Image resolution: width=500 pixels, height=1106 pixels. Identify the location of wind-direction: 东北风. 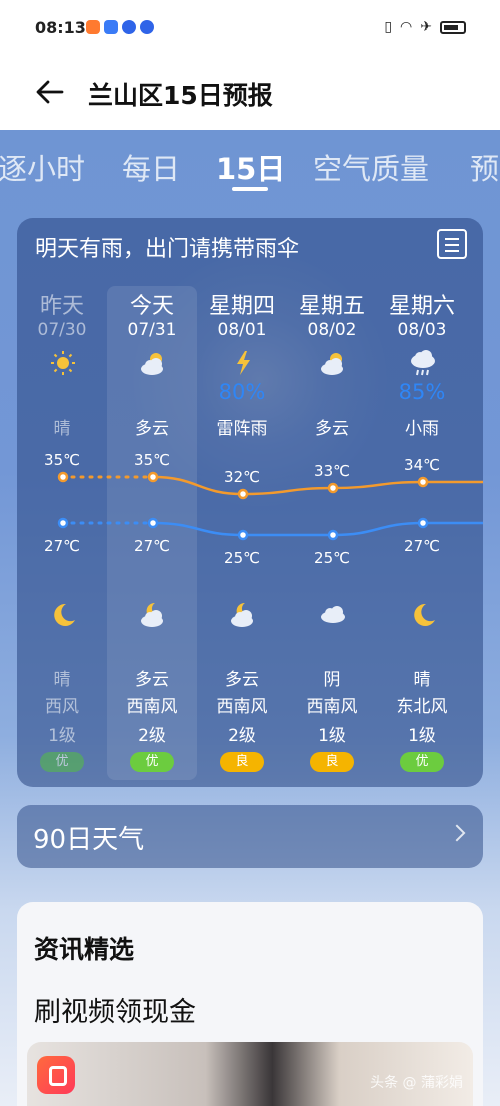
(422, 707).